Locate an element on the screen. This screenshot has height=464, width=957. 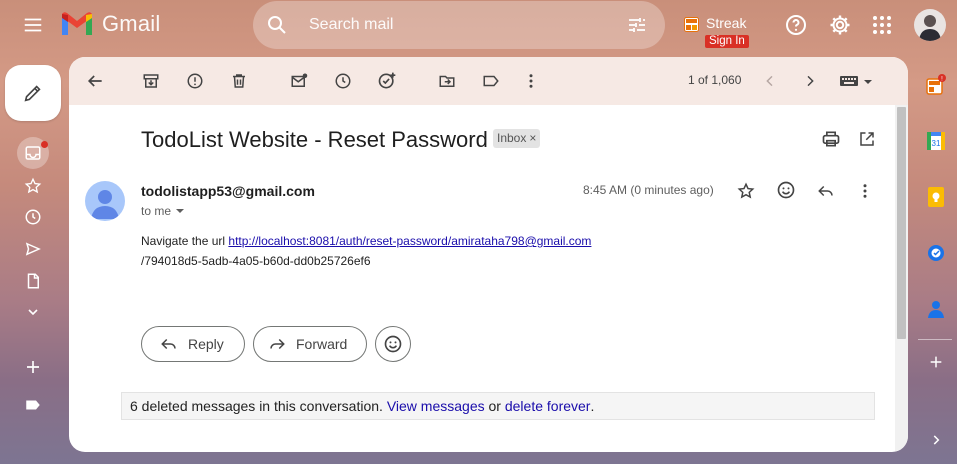
remove-label-icon: × is located at coordinates (532, 138).